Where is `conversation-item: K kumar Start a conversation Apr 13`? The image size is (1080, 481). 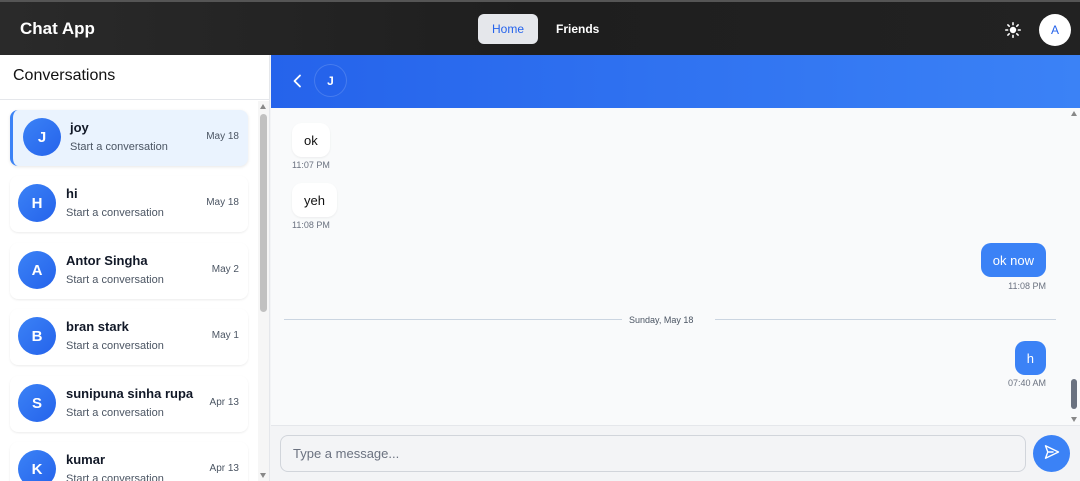 conversation-item: K kumar Start a conversation Apr 13 is located at coordinates (129, 461).